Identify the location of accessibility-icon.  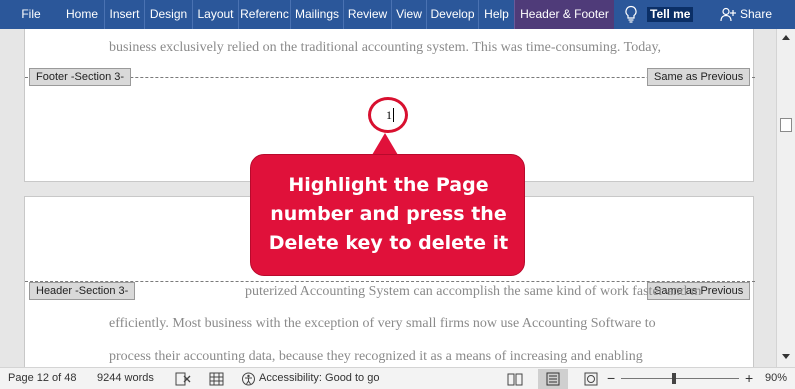
(248, 379).